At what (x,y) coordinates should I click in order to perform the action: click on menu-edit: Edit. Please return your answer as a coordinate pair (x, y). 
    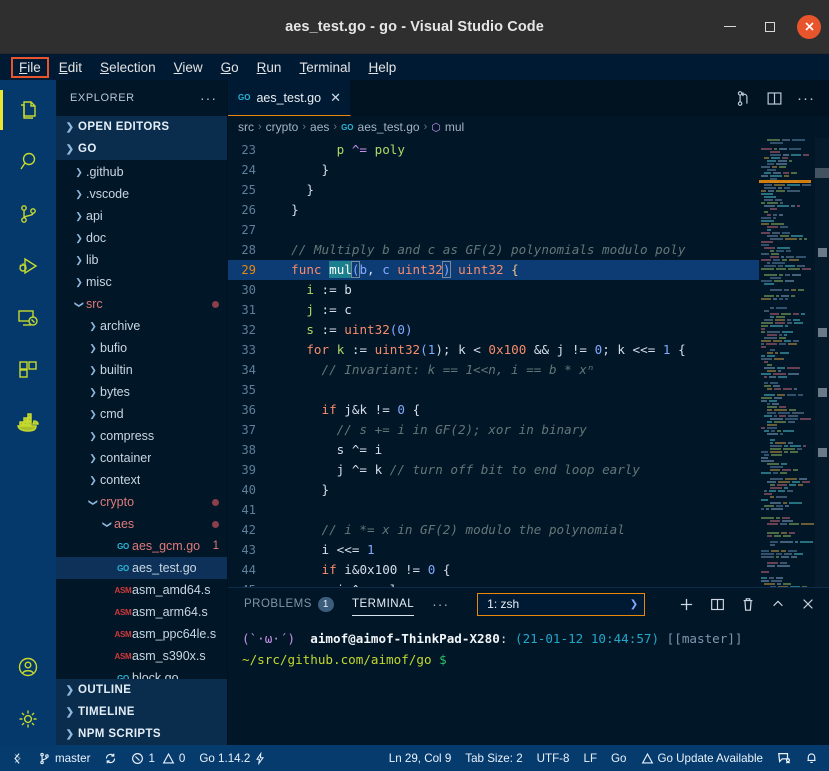
    Looking at the image, I should click on (70, 67).